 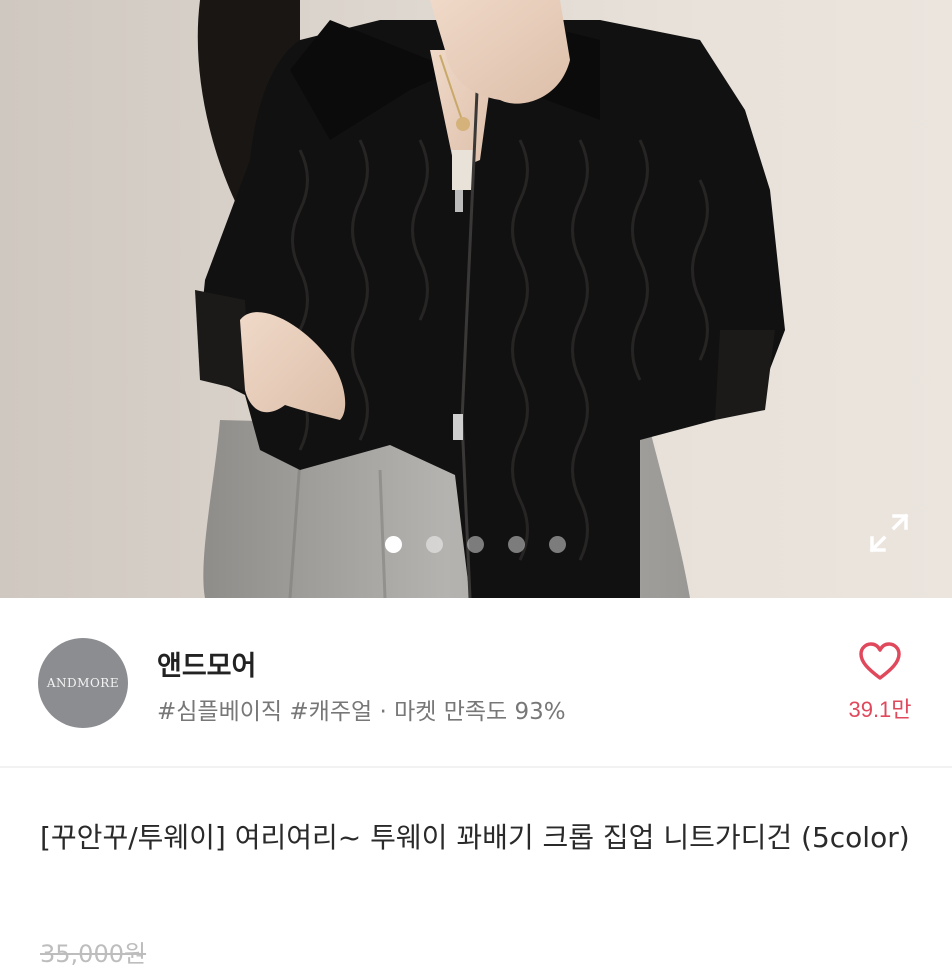 I want to click on section-divider, so click(x=476, y=767).